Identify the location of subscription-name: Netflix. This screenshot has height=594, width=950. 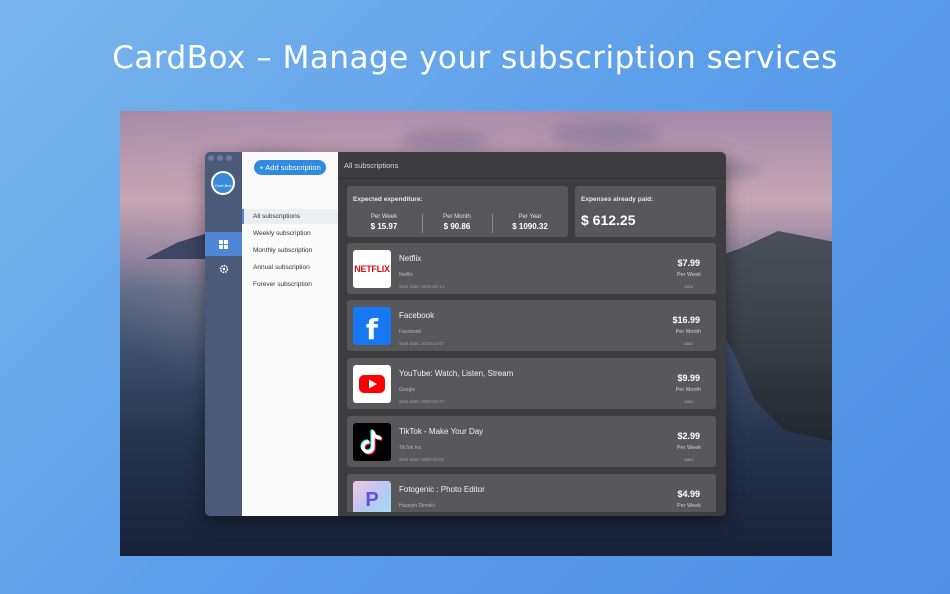
(410, 258).